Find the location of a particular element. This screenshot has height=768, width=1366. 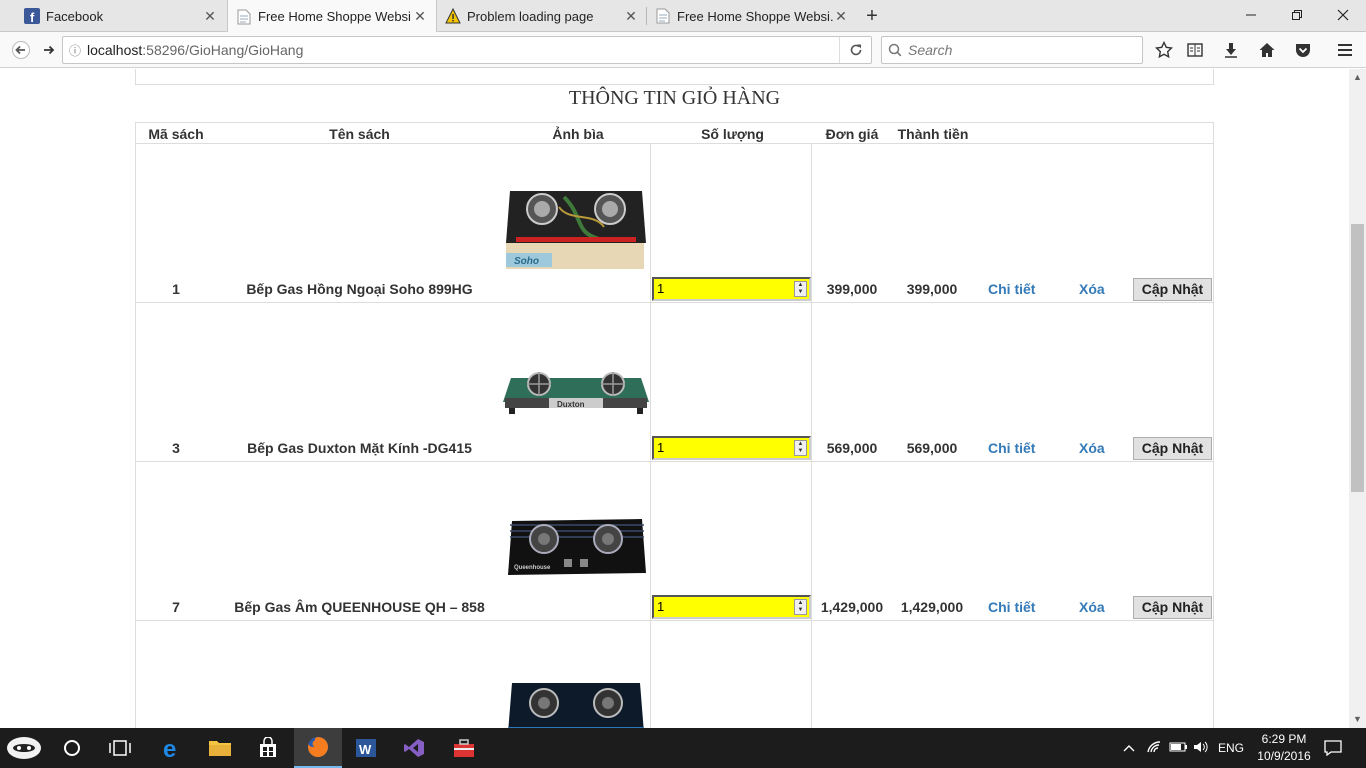

url-bar: ⓘ localhost:58296/GioHang/GioHang is located at coordinates (467, 50).